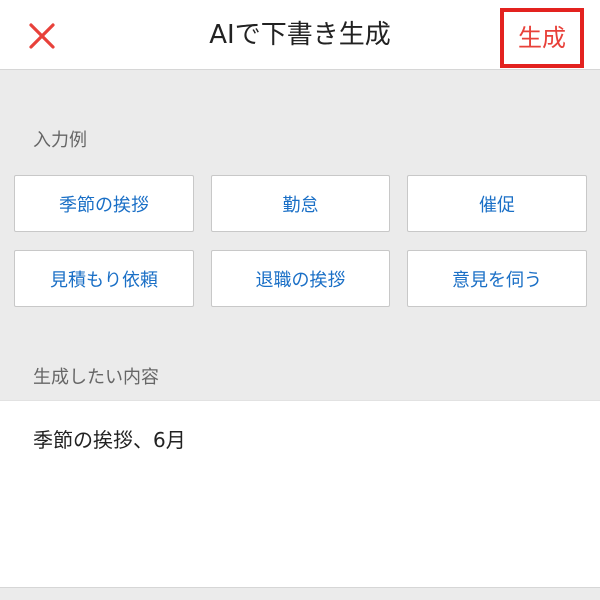  Describe the element at coordinates (300, 35) in the screenshot. I see `header-bar: AIで下書き生成 生成` at that location.